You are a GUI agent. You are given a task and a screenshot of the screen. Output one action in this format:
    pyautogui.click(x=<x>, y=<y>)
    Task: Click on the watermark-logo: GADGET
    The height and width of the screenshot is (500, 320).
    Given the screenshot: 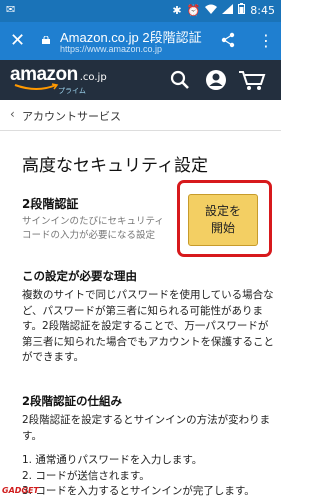 What is the action you would take?
    pyautogui.click(x=20, y=490)
    